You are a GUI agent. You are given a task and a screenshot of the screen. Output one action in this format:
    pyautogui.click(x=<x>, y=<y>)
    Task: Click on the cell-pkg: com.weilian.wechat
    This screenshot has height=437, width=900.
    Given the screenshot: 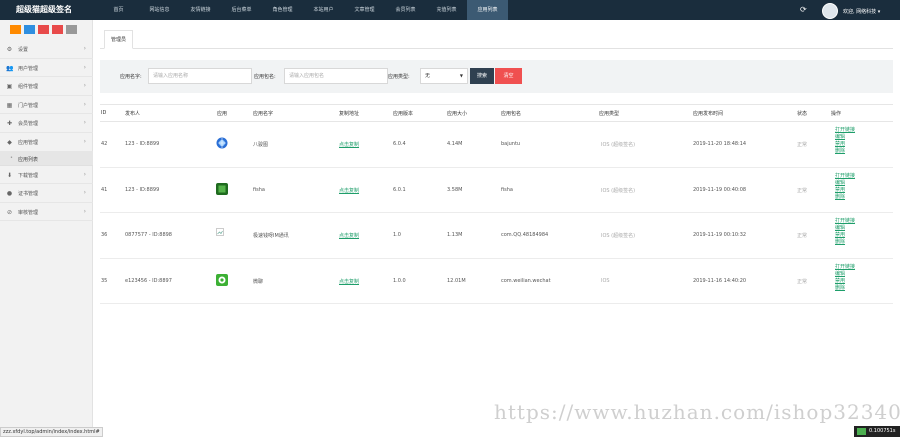 What is the action you would take?
    pyautogui.click(x=526, y=280)
    